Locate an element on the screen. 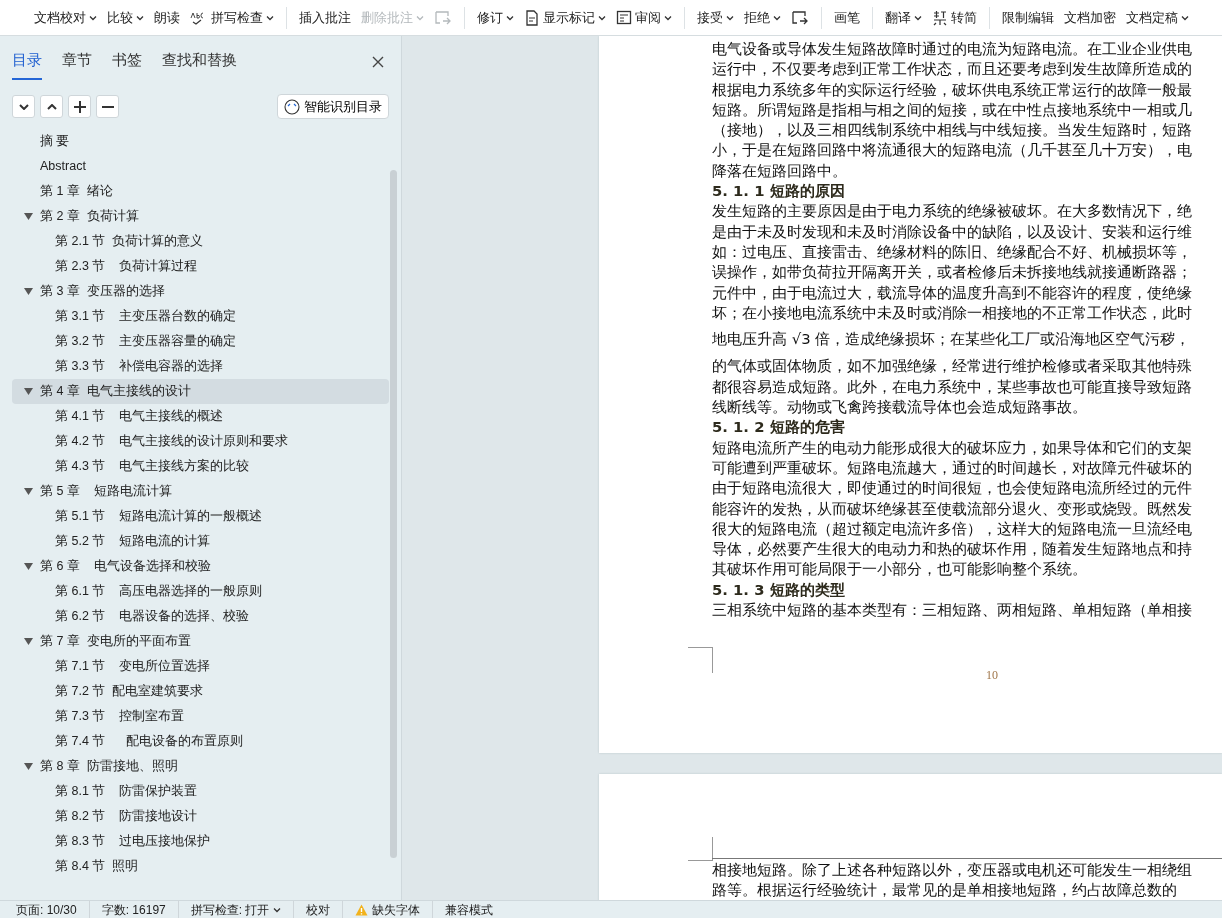 Image resolution: width=1222 pixels, height=918 pixels. toc-item: 第 7.1 节 变电所位置选择 is located at coordinates (200, 667).